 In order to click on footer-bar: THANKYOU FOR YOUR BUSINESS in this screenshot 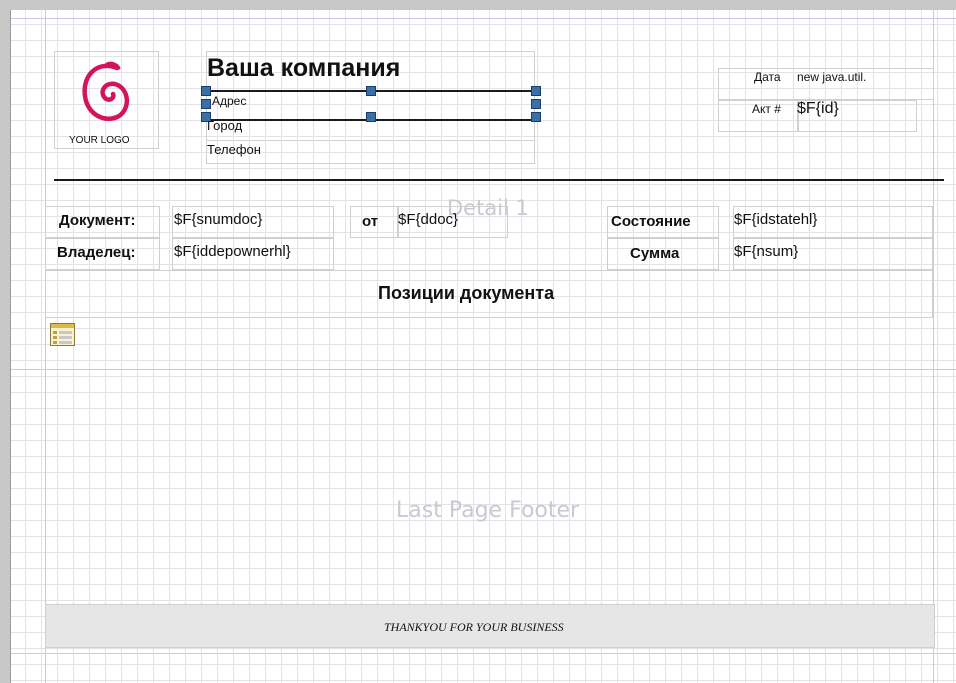, I will do `click(490, 626)`.